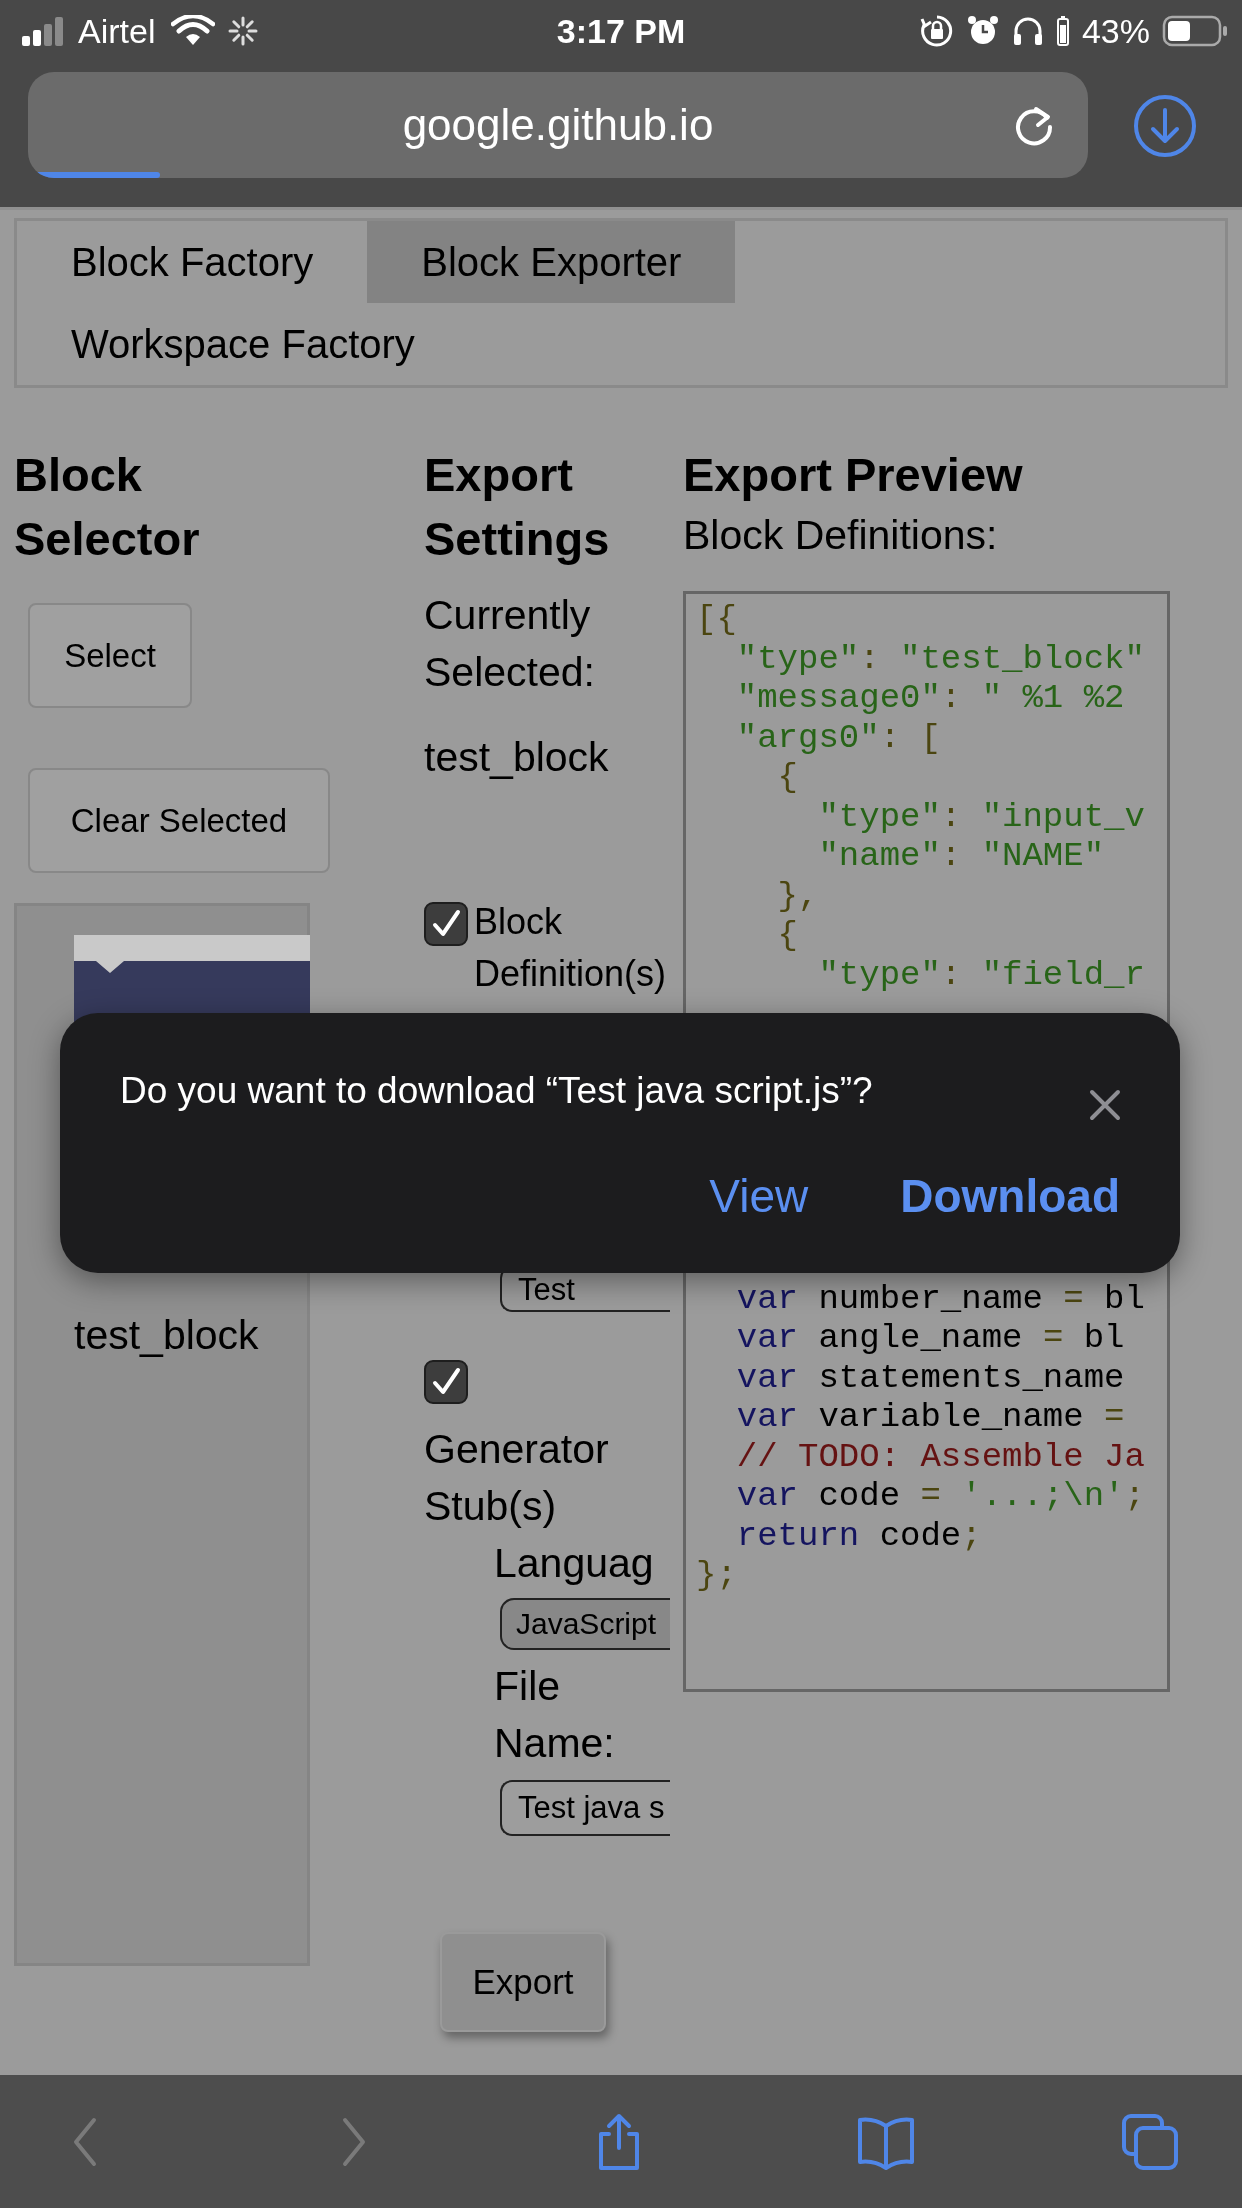 Image resolution: width=1242 pixels, height=2208 pixels. What do you see at coordinates (858, 1536) in the screenshot?
I see `code-line: return code;` at bounding box center [858, 1536].